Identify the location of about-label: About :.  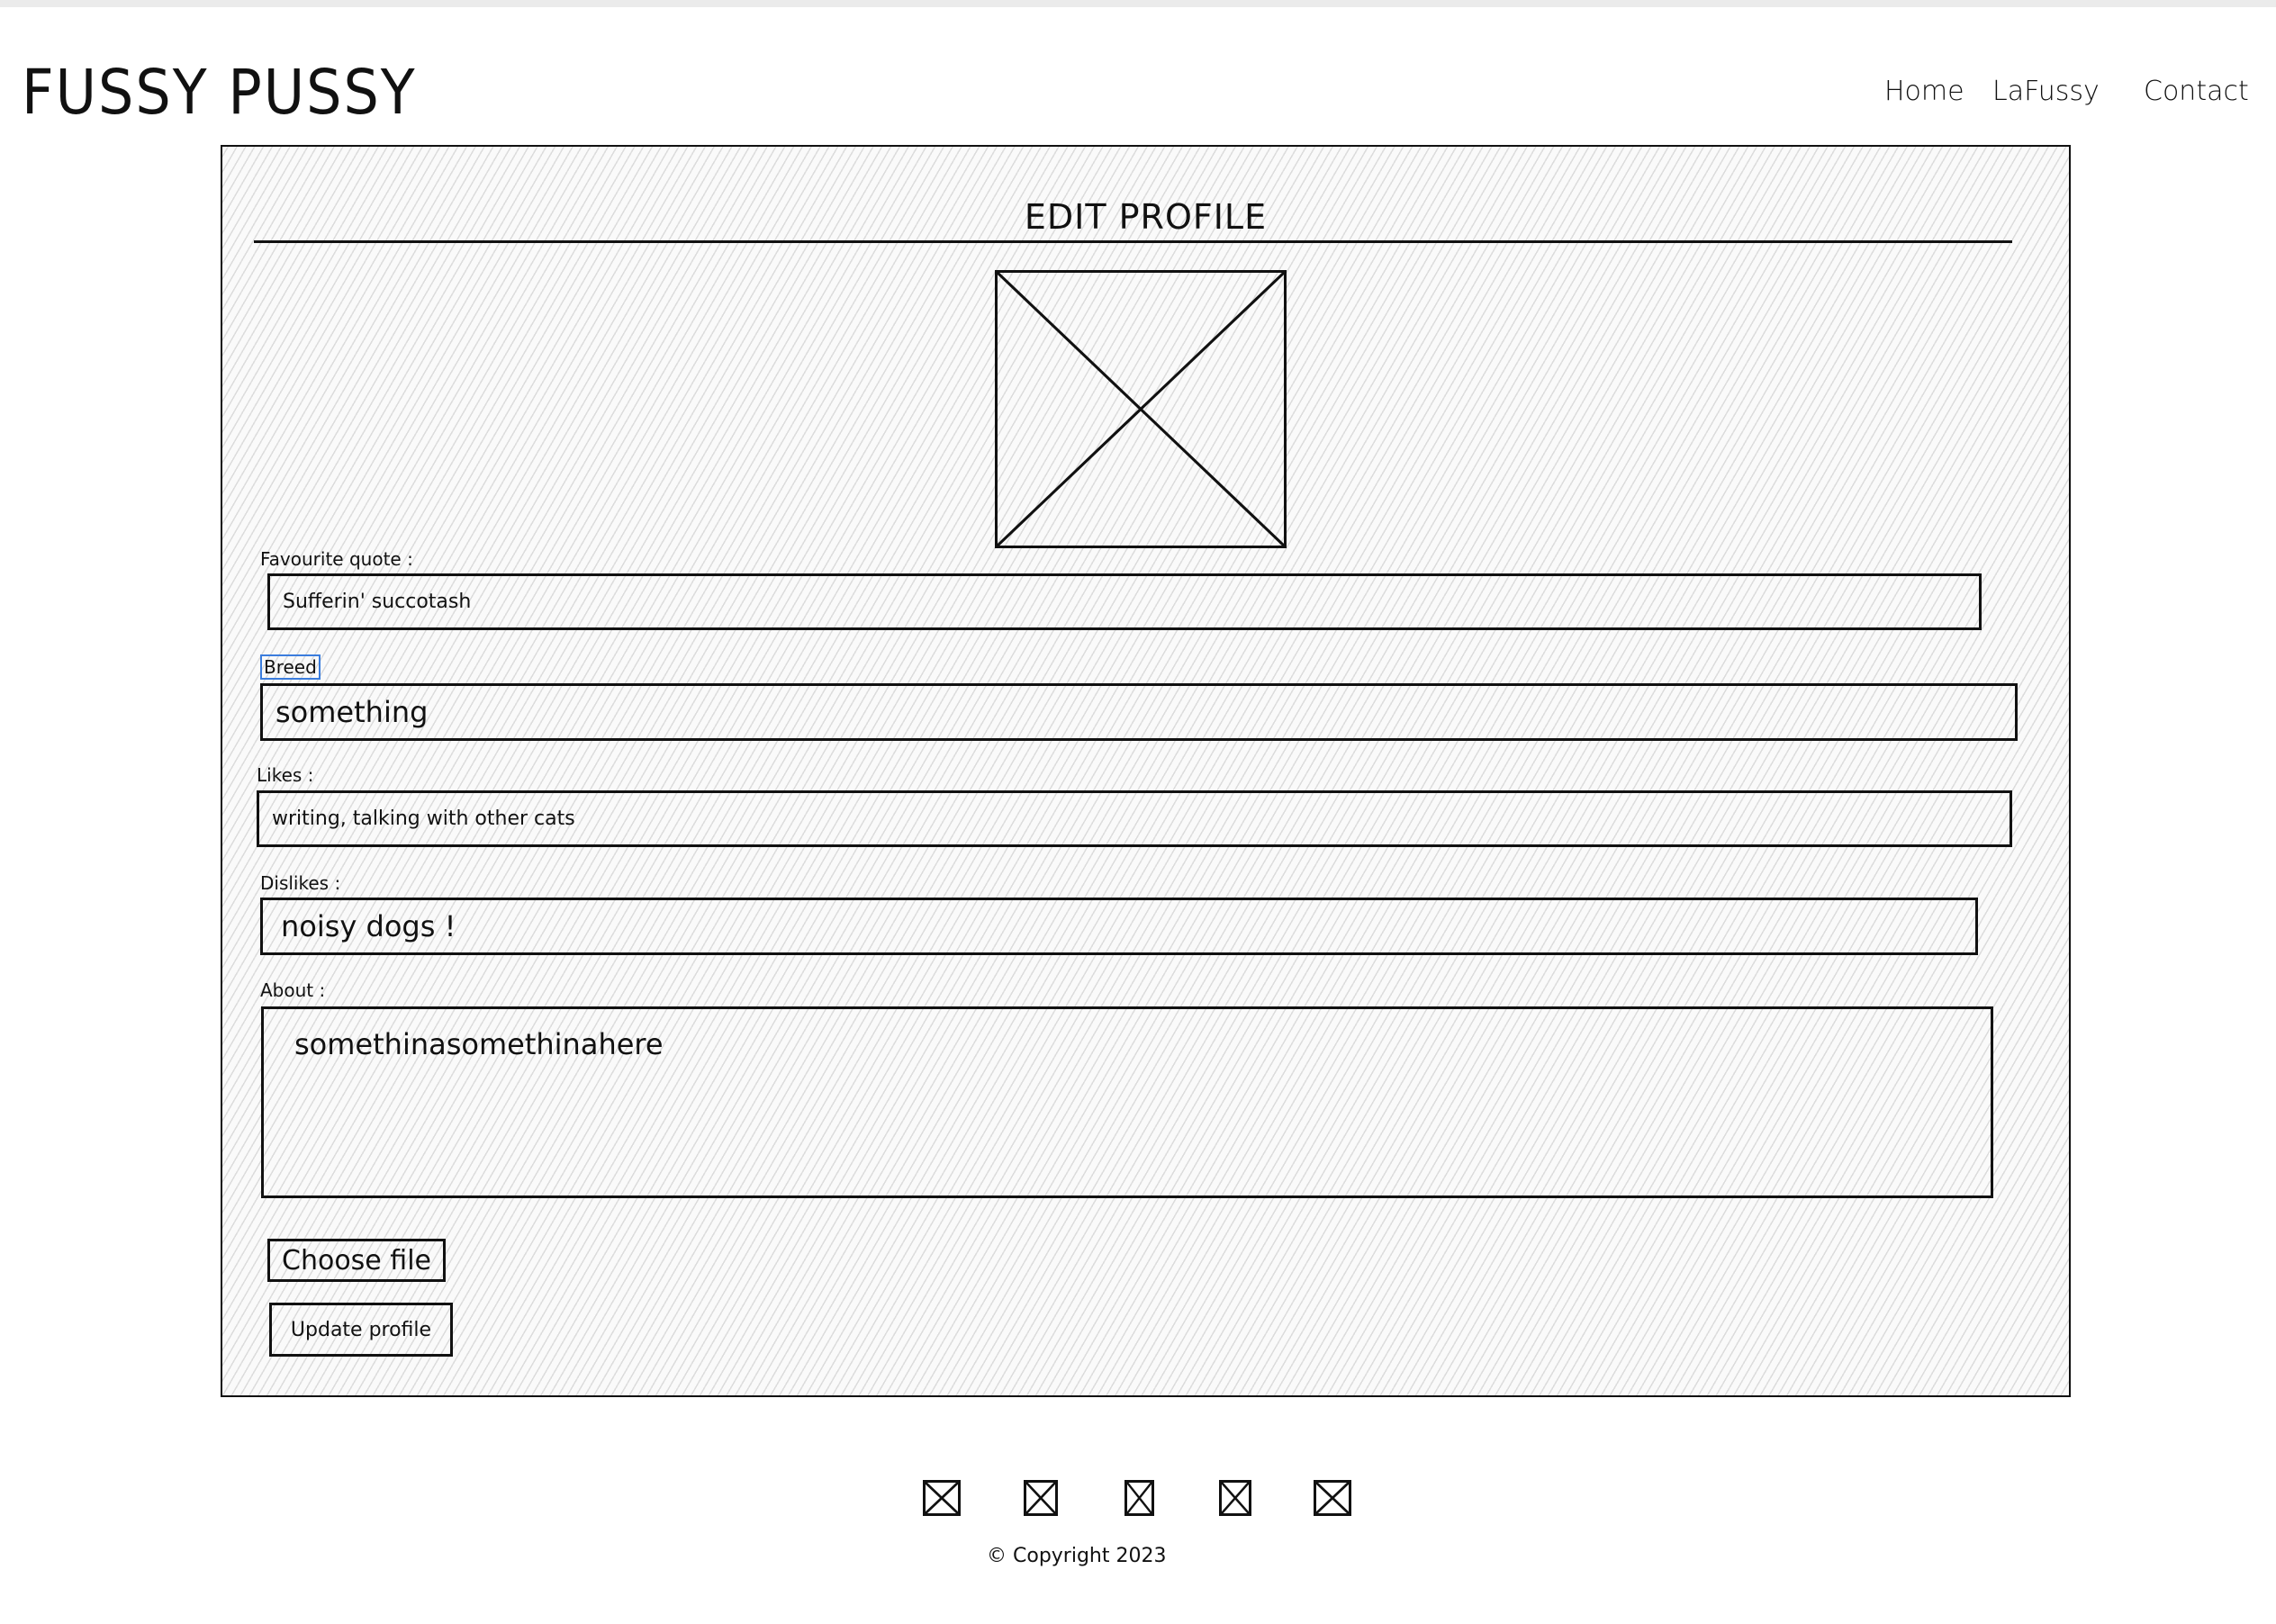
(293, 990).